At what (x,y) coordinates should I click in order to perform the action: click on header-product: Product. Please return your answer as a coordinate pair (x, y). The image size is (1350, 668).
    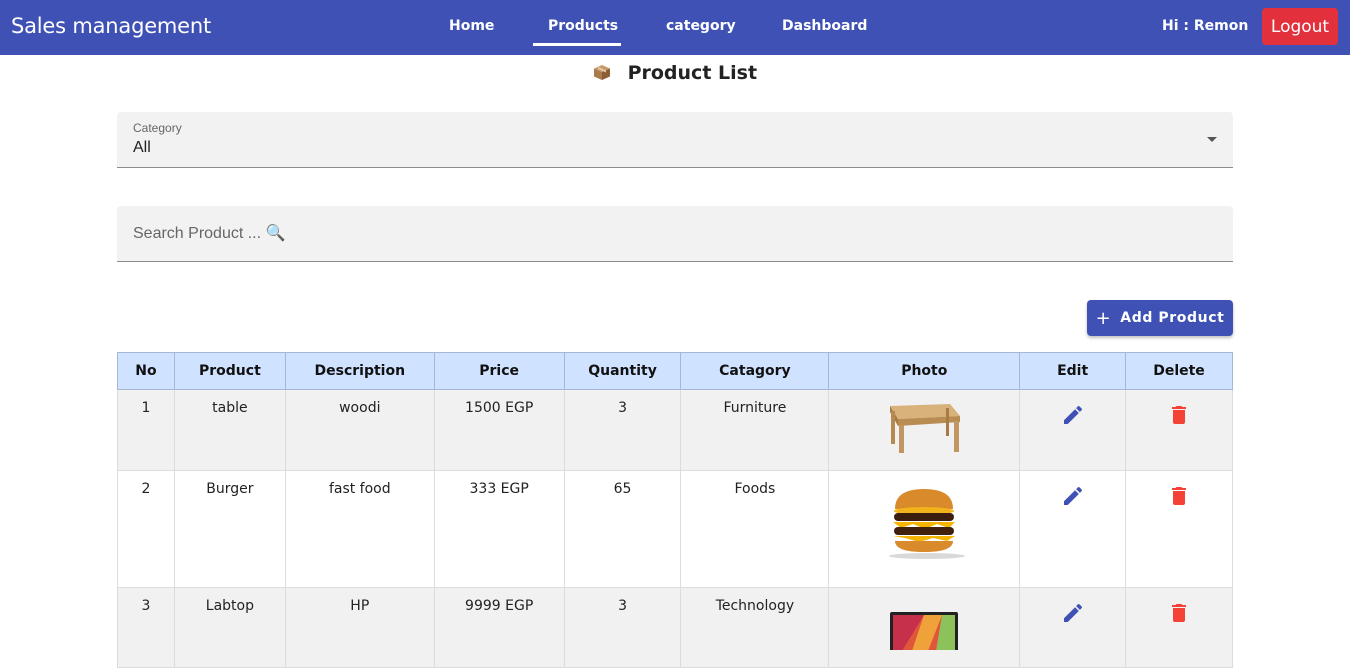
    Looking at the image, I should click on (229, 371).